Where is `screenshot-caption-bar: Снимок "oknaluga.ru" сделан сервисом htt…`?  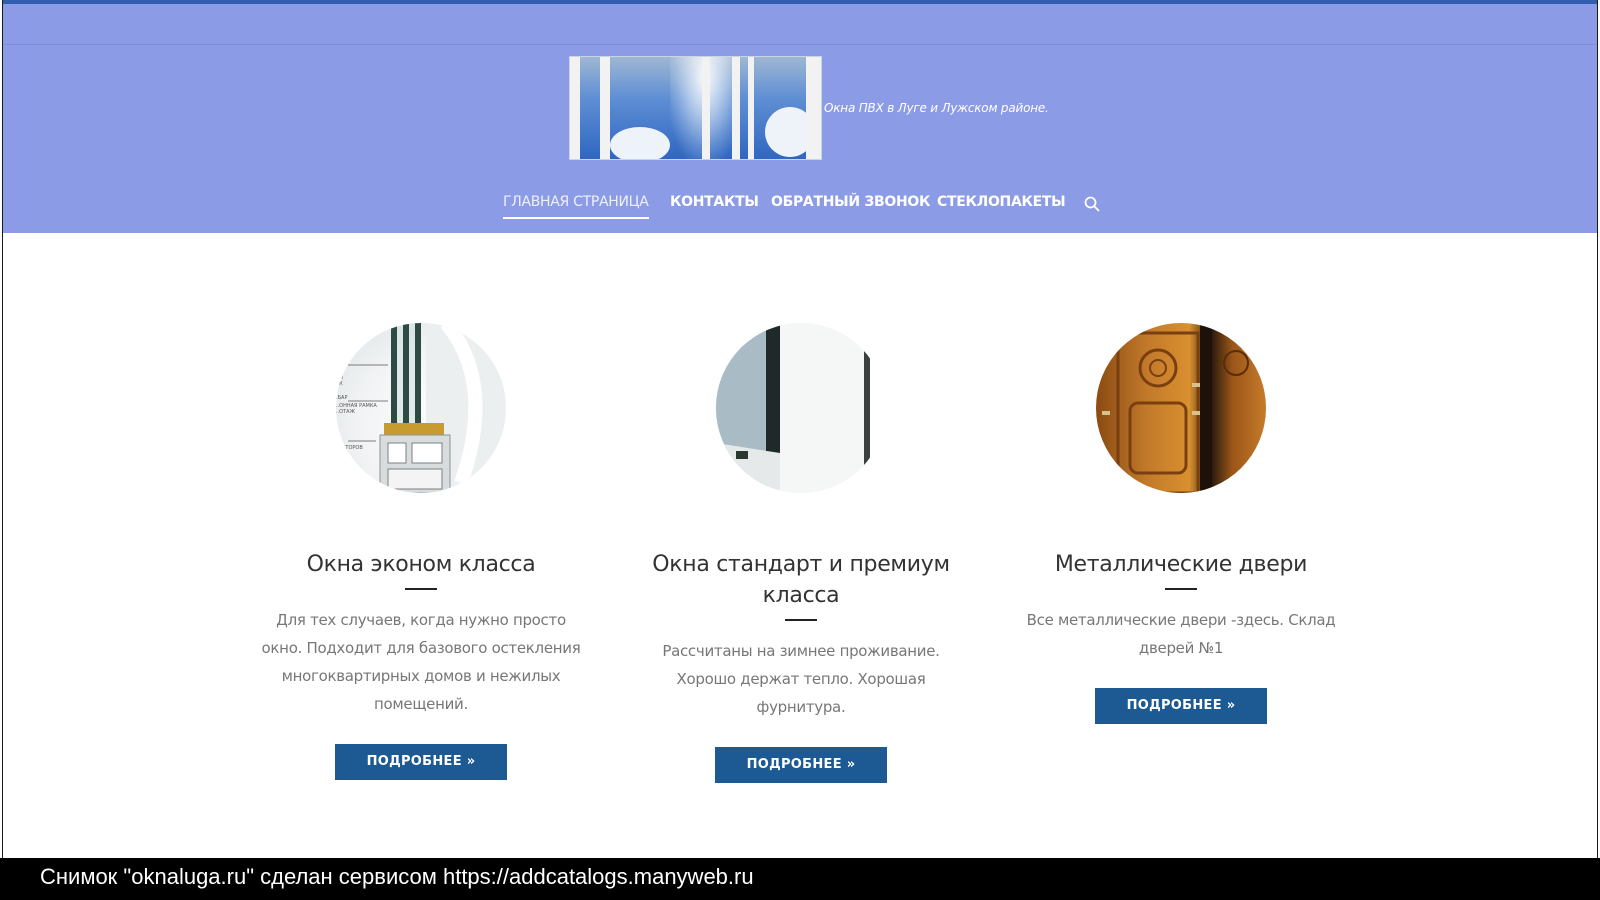 screenshot-caption-bar: Снимок "oknaluga.ru" сделан сервисом htt… is located at coordinates (800, 879).